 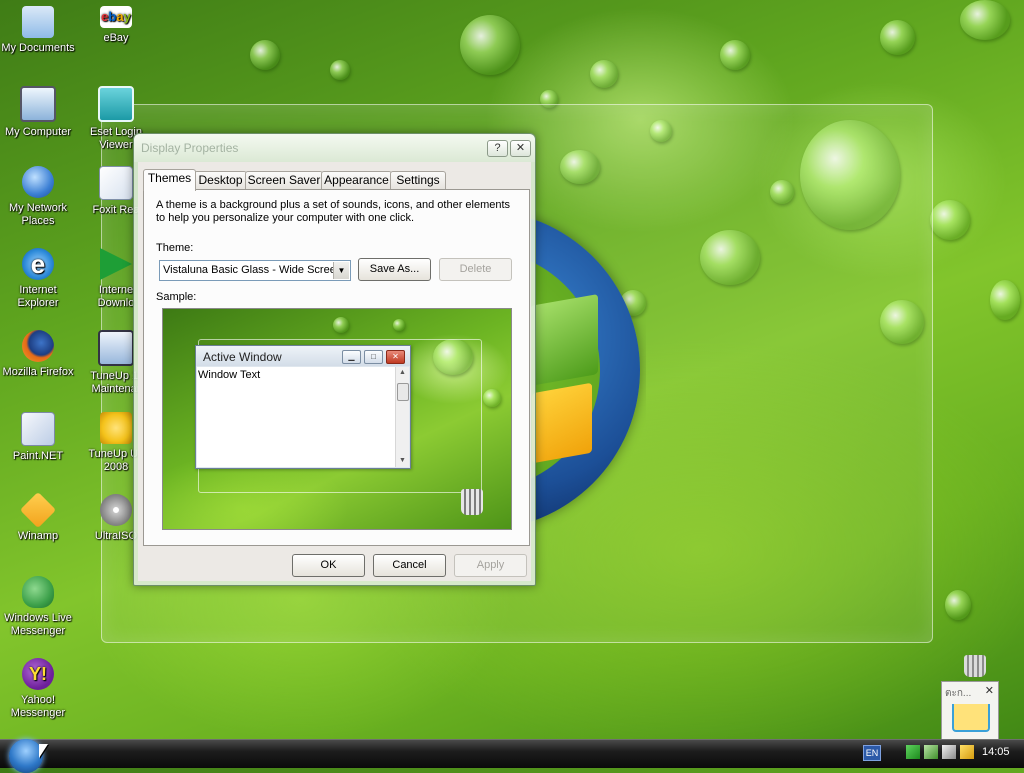 What do you see at coordinates (490, 565) in the screenshot?
I see `apply-button: Apply` at bounding box center [490, 565].